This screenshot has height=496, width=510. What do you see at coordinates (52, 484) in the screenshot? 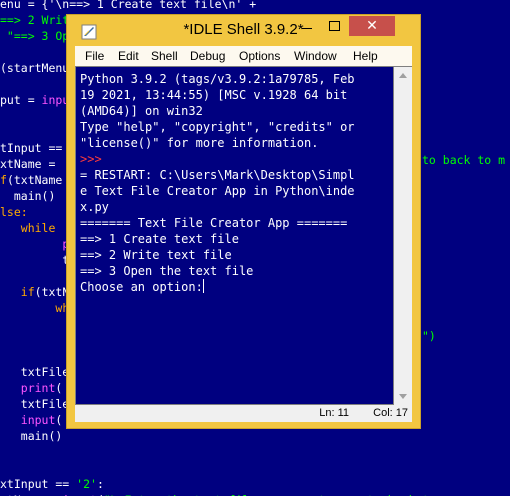
I see `code-line: xtInput == '2':` at bounding box center [52, 484].